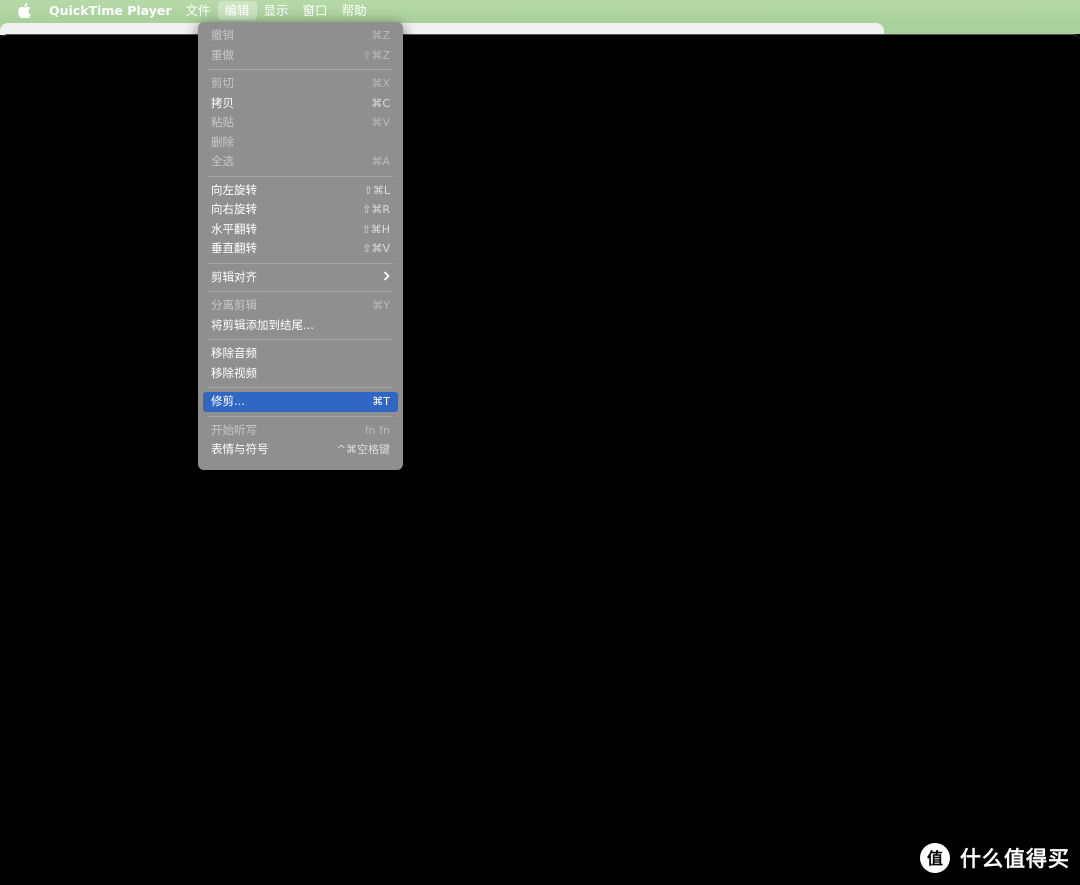 Image resolution: width=1080 pixels, height=885 pixels. Describe the element at coordinates (300, 402) in the screenshot. I see `menu-item-trim: 修剪... ⌘T` at that location.